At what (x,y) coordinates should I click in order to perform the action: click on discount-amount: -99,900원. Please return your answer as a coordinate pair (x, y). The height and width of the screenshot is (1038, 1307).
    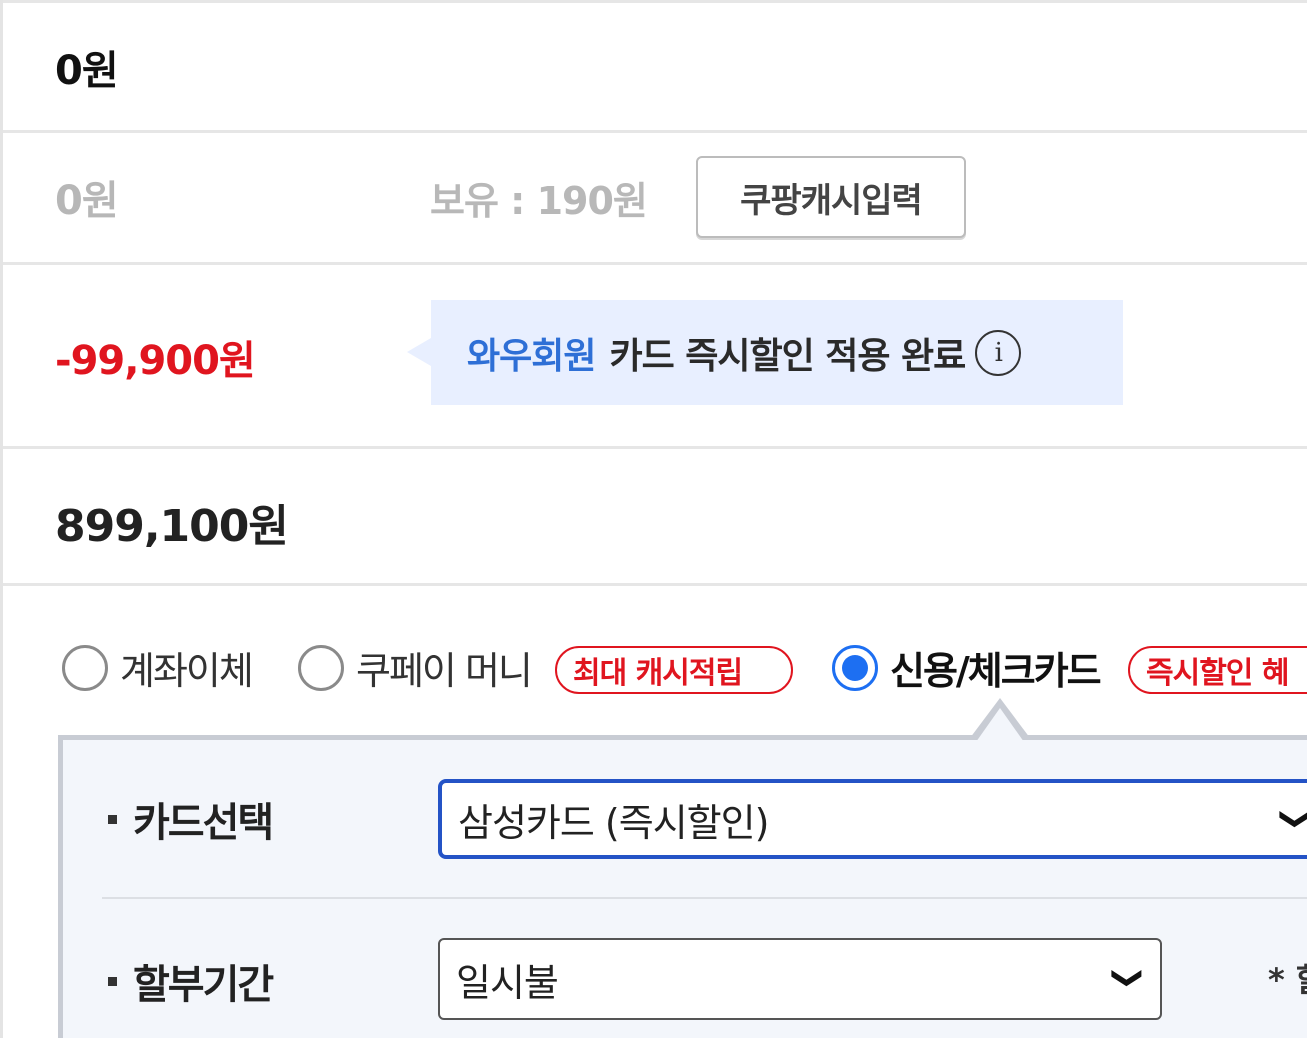
    Looking at the image, I should click on (155, 361).